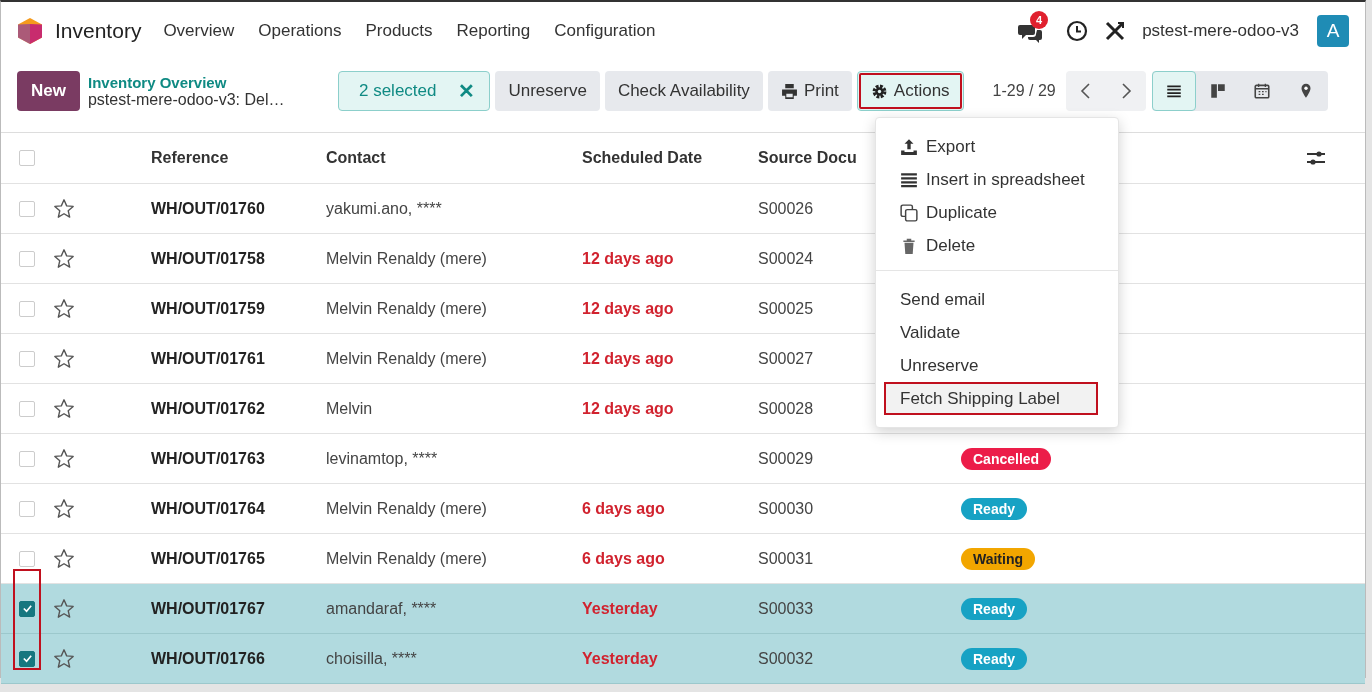  Describe the element at coordinates (910, 91) in the screenshot. I see `actions-button: Actions` at that location.